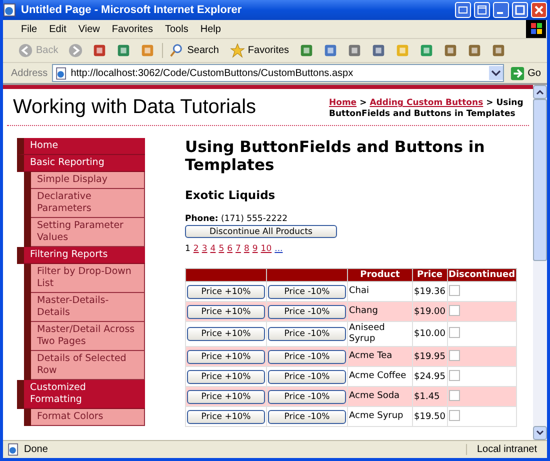 The height and width of the screenshot is (461, 550). I want to click on search-icon, so click(176, 50).